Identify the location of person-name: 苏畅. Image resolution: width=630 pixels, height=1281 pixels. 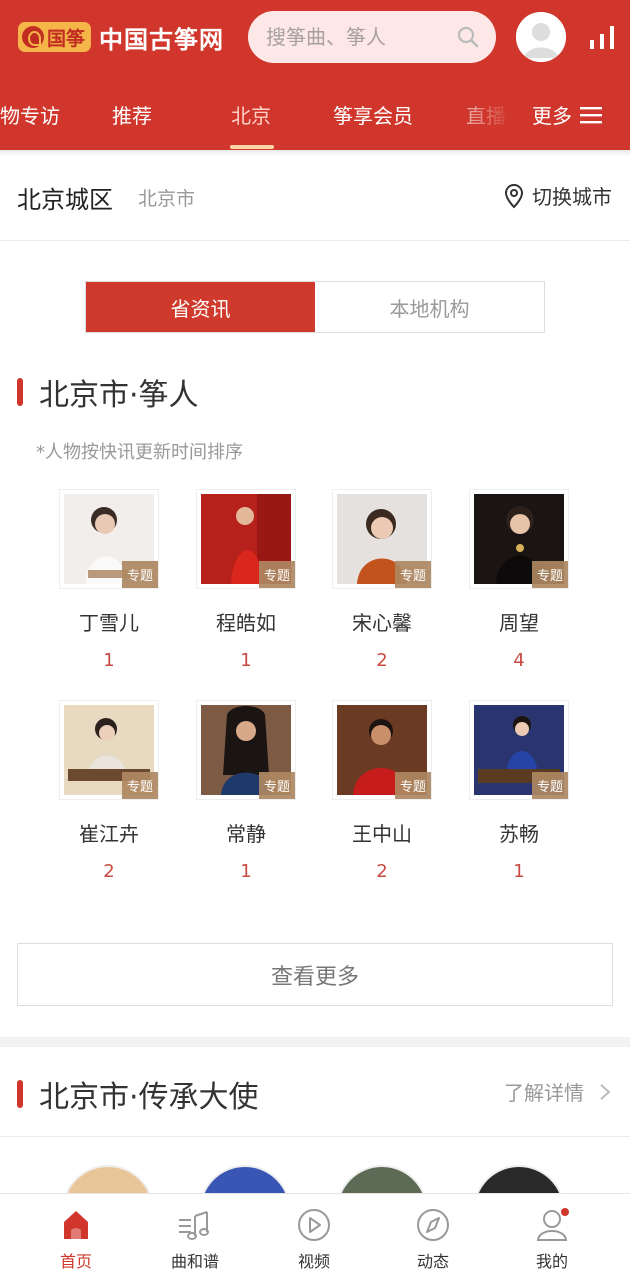
(519, 834).